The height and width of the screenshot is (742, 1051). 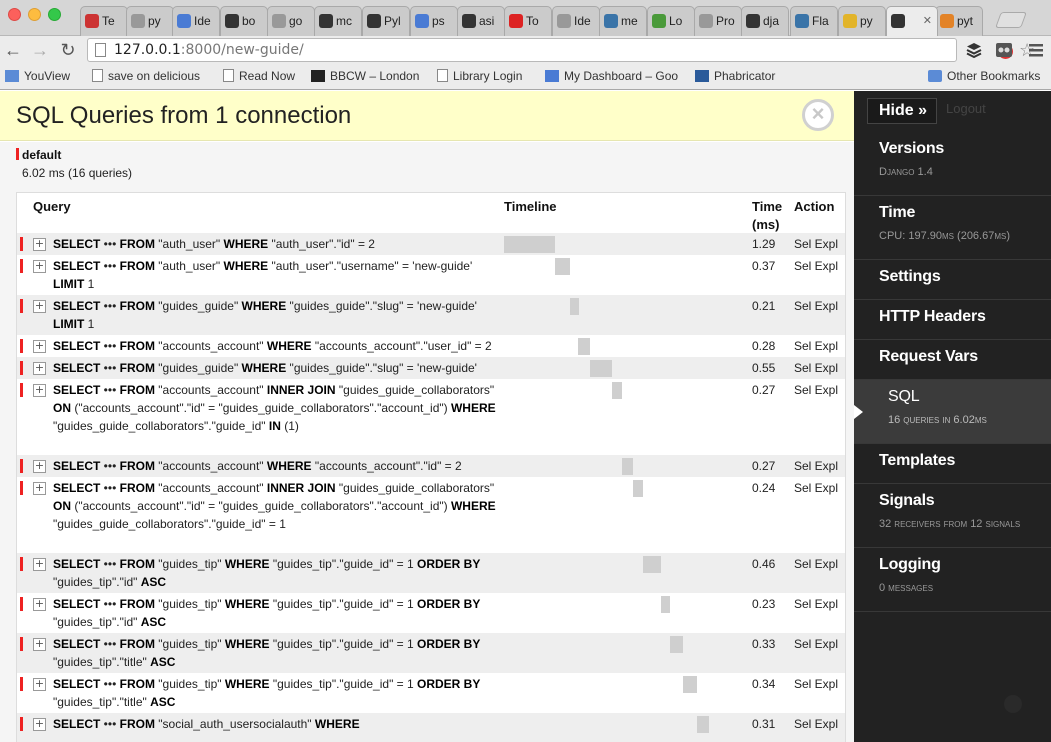 What do you see at coordinates (814, 21) in the screenshot?
I see `browser-tab: Fla` at bounding box center [814, 21].